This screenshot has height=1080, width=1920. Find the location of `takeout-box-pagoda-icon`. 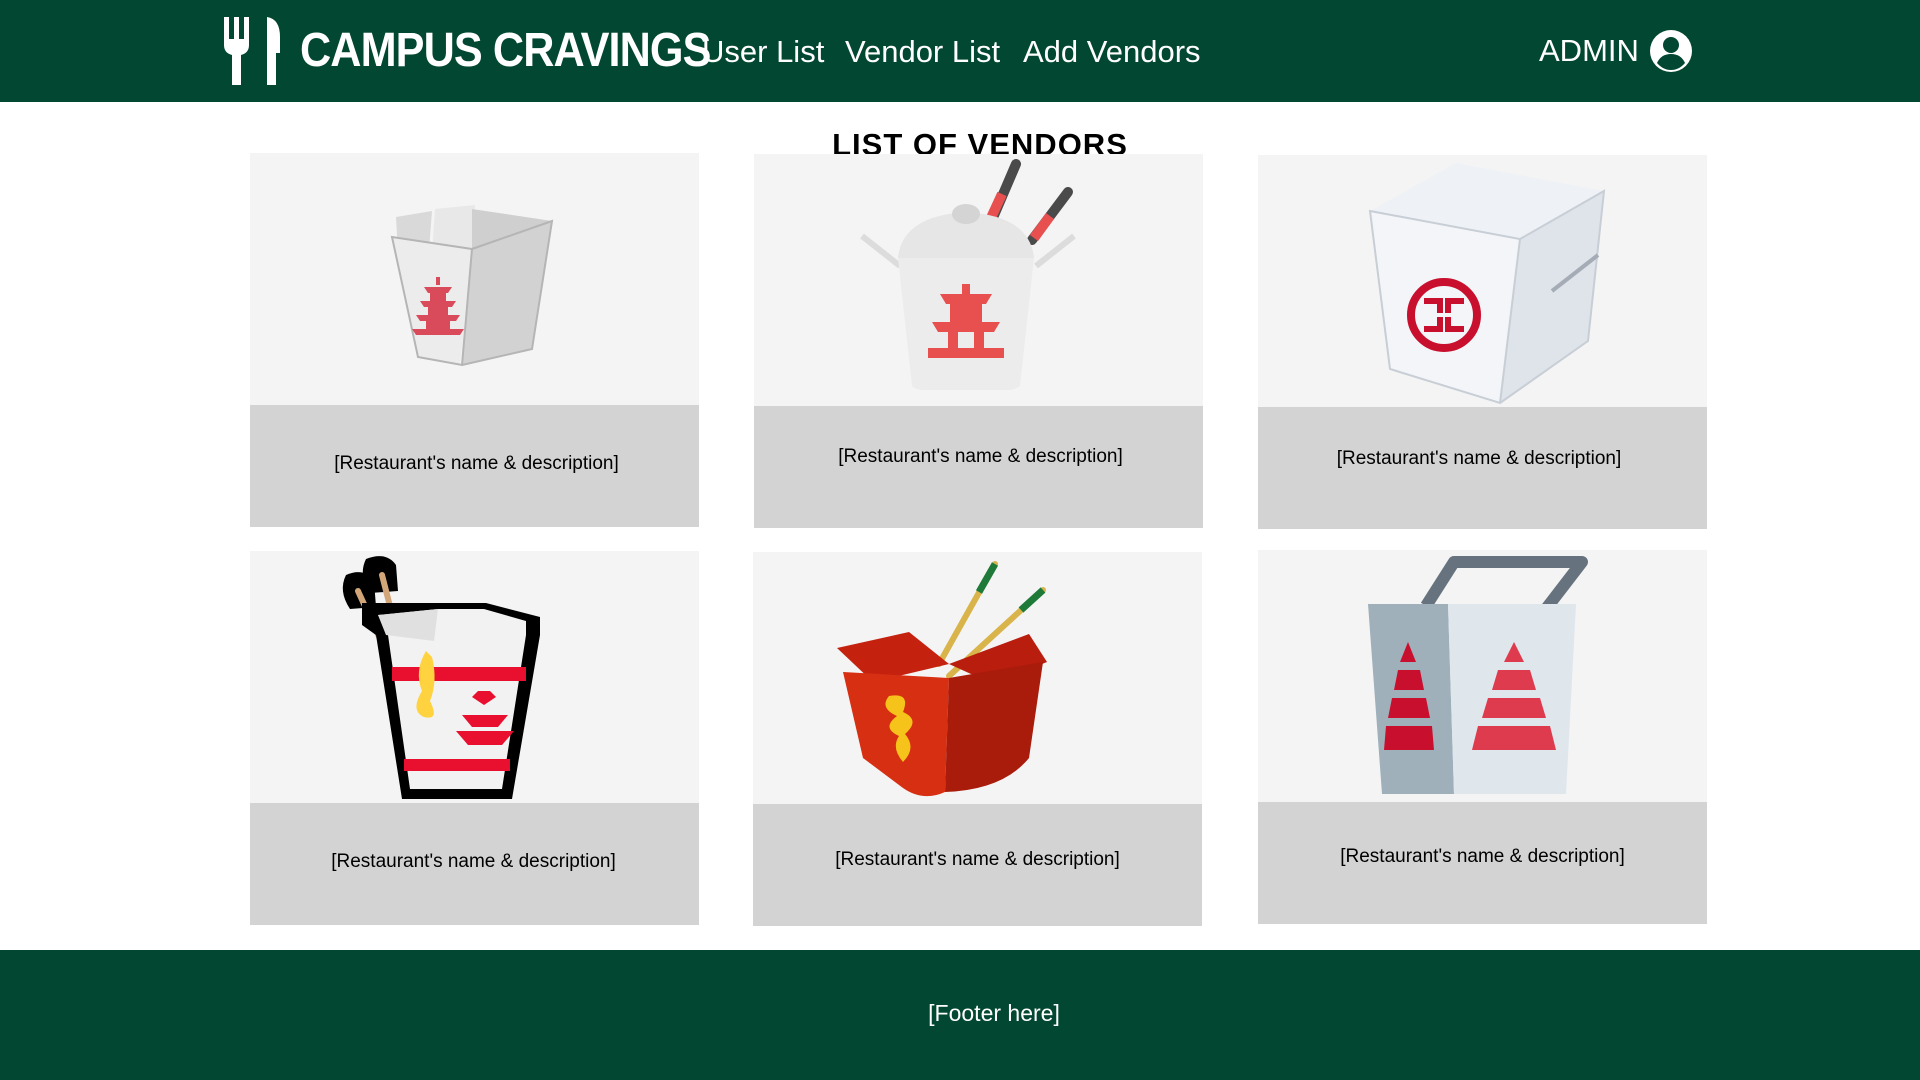

takeout-box-pagoda-icon is located at coordinates (472, 286).